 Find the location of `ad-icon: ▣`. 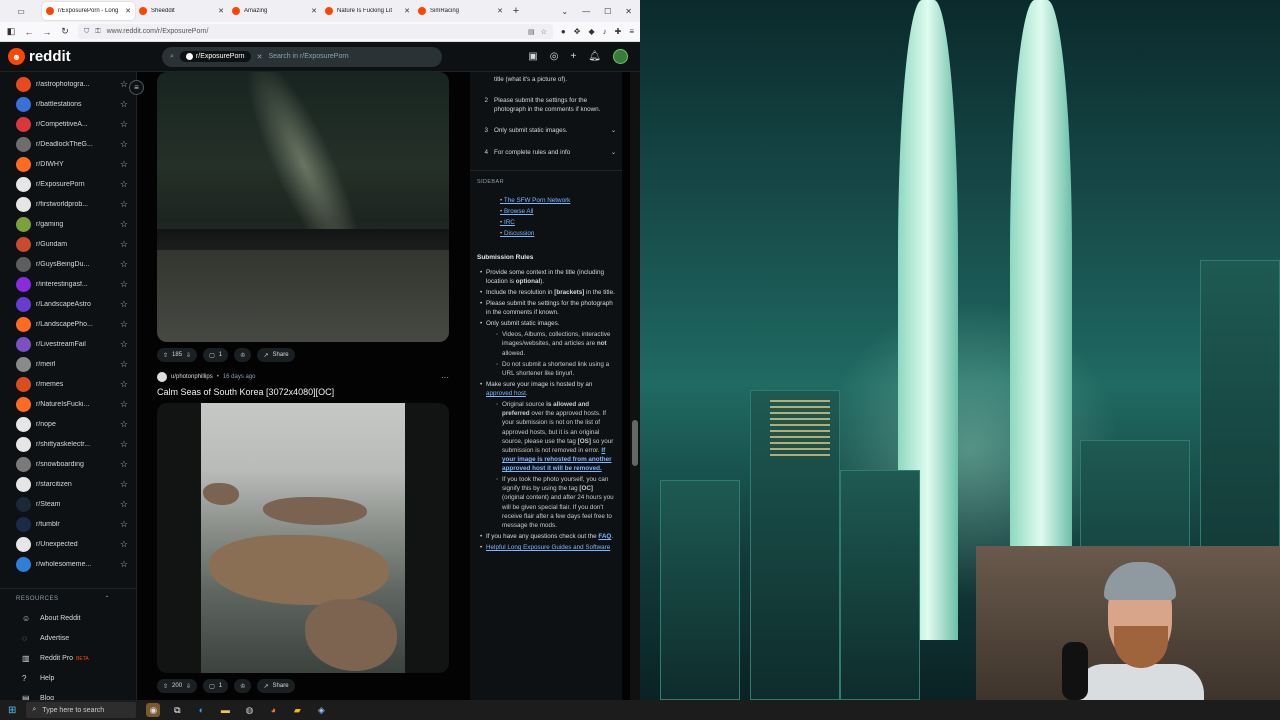

ad-icon: ▣ is located at coordinates (532, 56).